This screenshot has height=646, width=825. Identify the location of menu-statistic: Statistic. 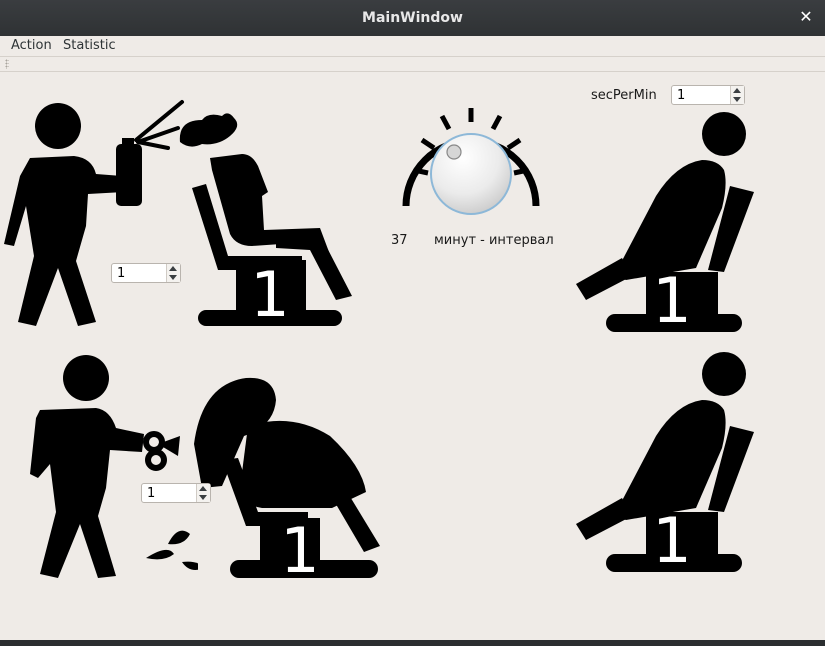
(89, 45).